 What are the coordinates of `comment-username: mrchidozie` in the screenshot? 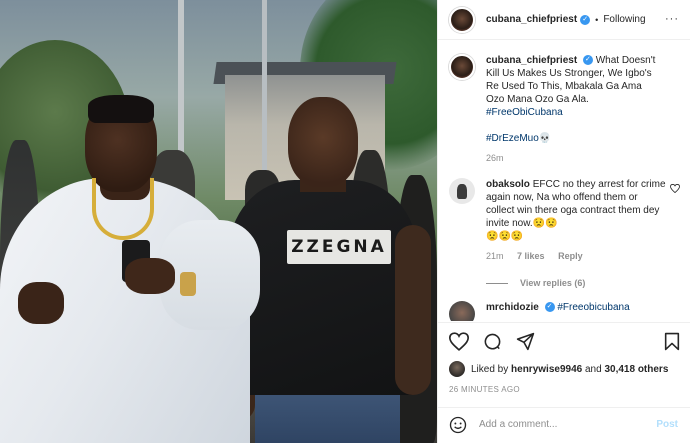 It's located at (512, 307).